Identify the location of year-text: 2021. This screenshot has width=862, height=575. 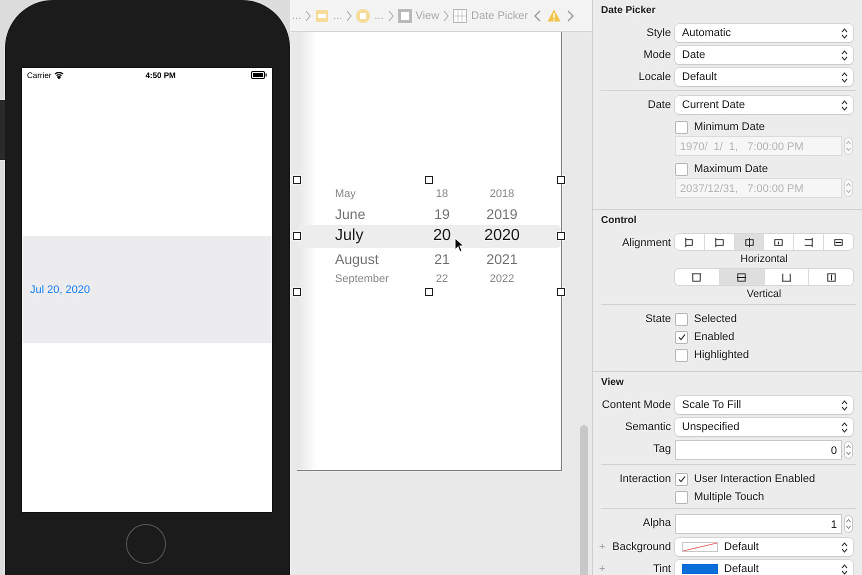
(502, 258).